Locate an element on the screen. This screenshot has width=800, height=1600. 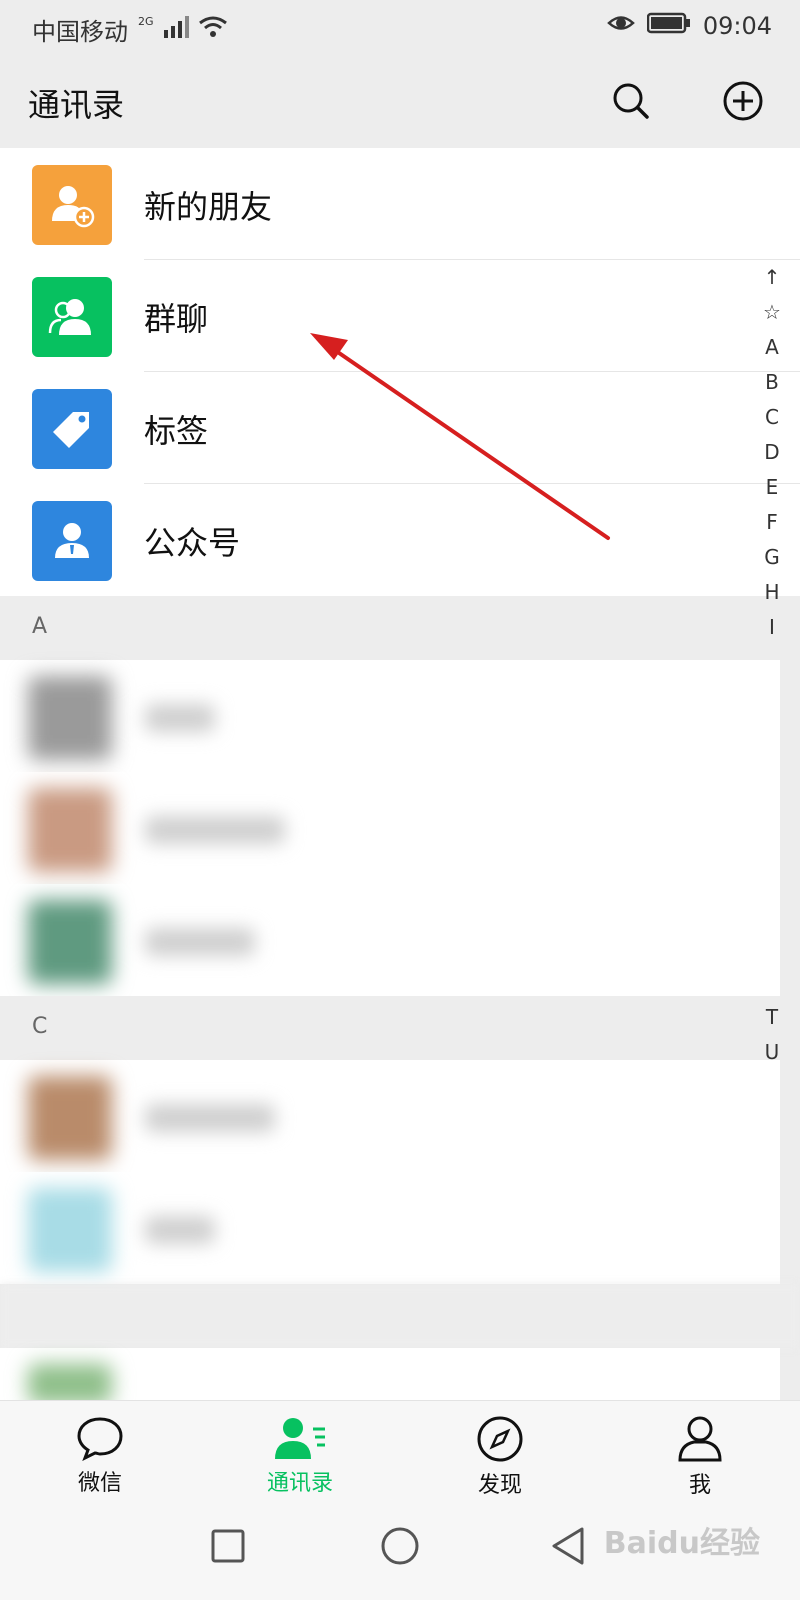
index-a: A is located at coordinates (772, 347).